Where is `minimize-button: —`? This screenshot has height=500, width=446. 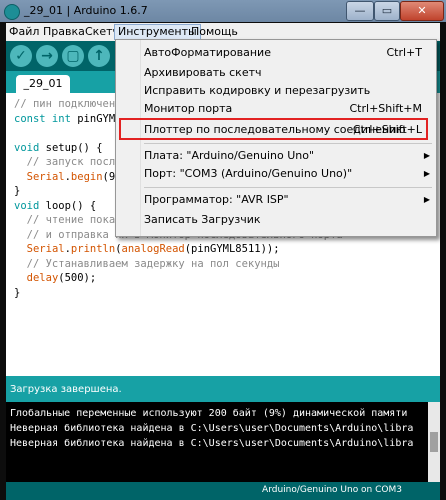
minimize-button: — is located at coordinates (360, 11).